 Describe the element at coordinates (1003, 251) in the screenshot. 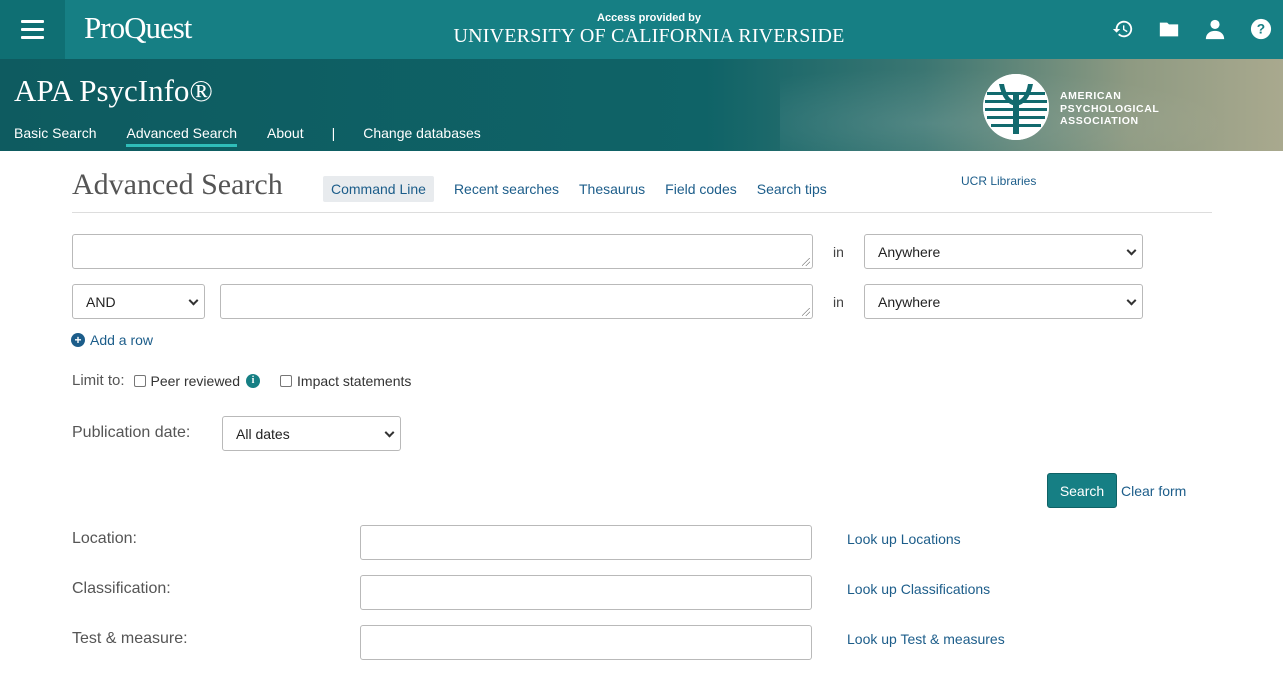

I see `field-select-1: Anywhere` at that location.